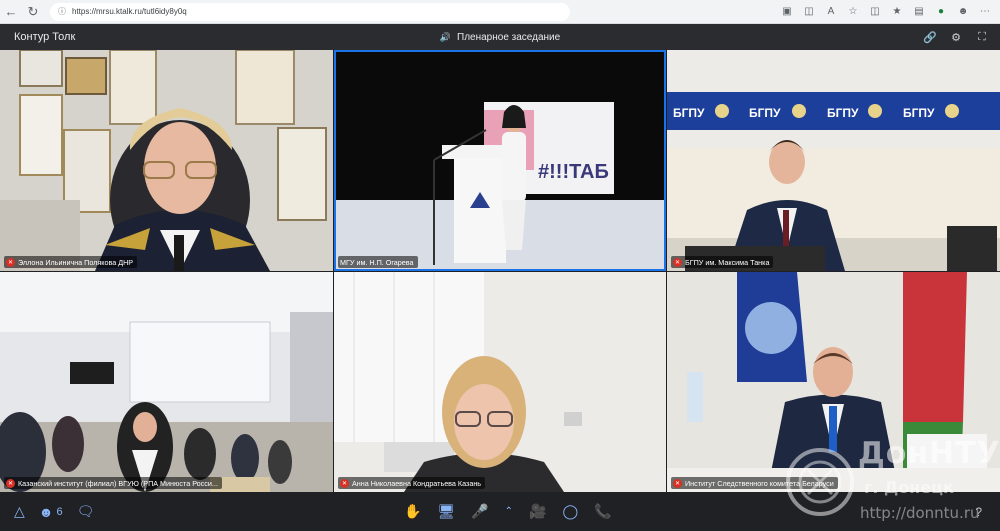 The image size is (1000, 531). I want to click on split-screen-icon: ◫, so click(875, 12).